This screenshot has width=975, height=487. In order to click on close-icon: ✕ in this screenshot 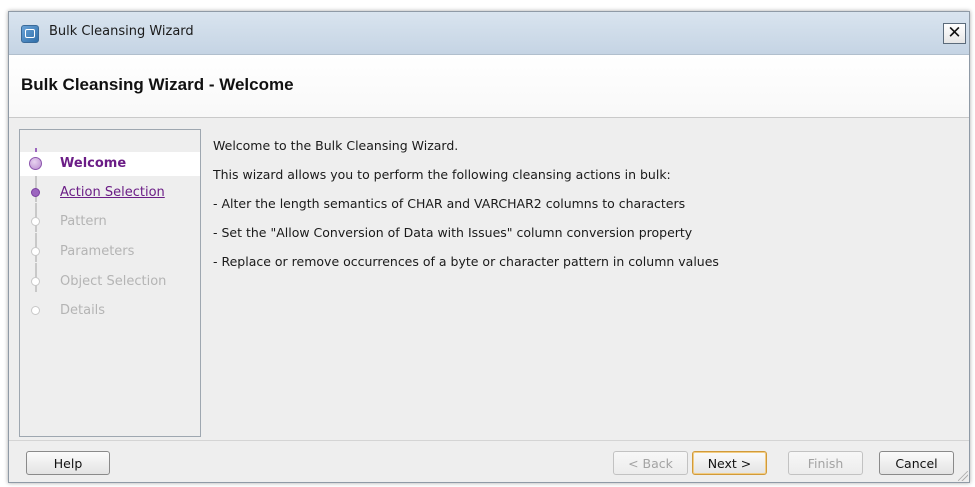, I will do `click(954, 33)`.